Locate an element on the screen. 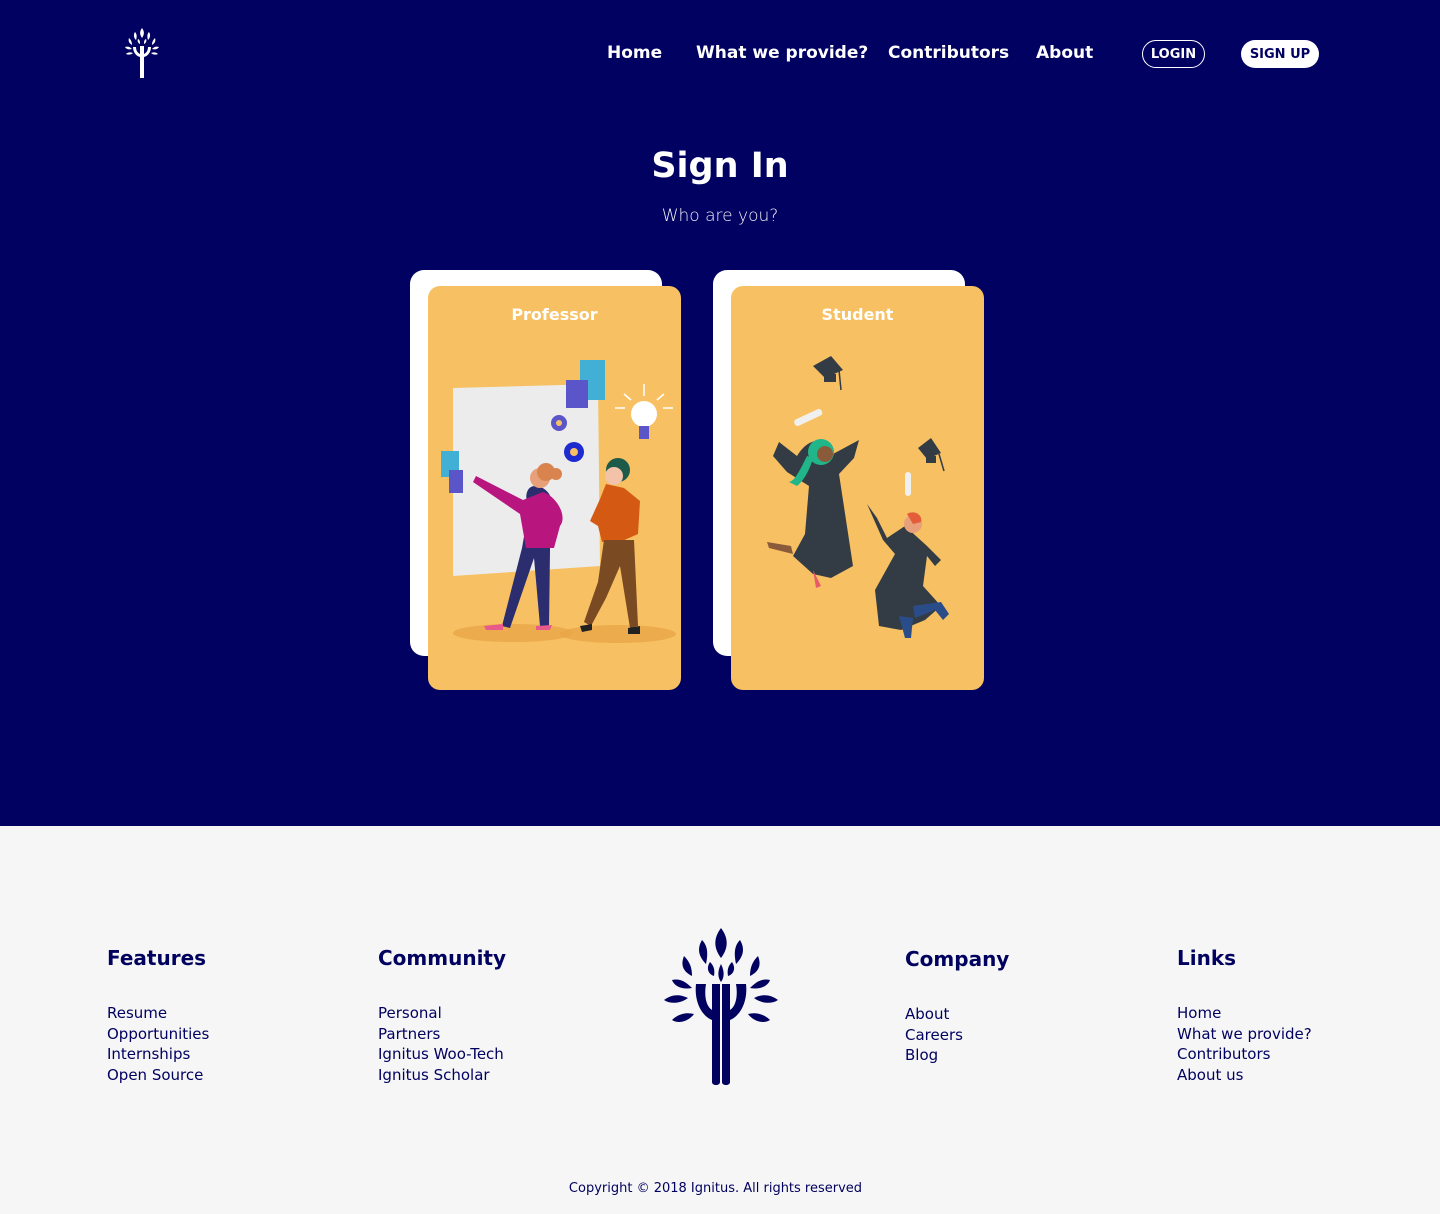  footer-col-company: Company About Careers Blog is located at coordinates (957, 1006).